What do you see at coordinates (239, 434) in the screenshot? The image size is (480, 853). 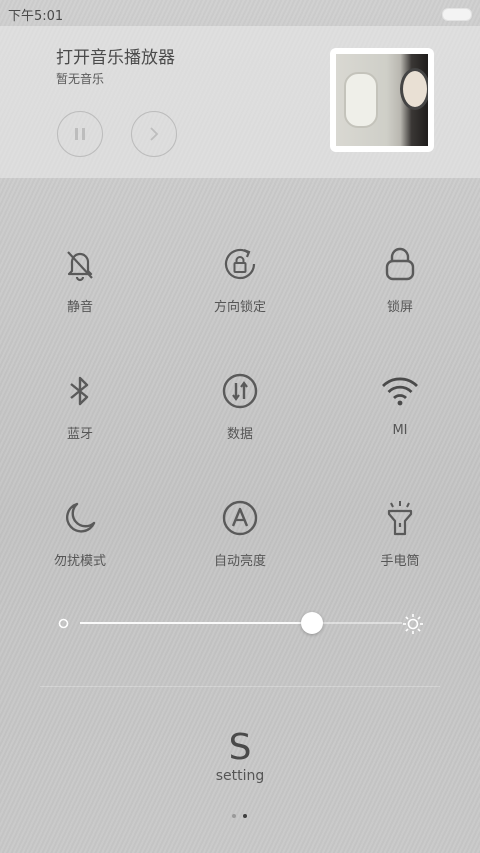 I see `toggle-label: 数据` at bounding box center [239, 434].